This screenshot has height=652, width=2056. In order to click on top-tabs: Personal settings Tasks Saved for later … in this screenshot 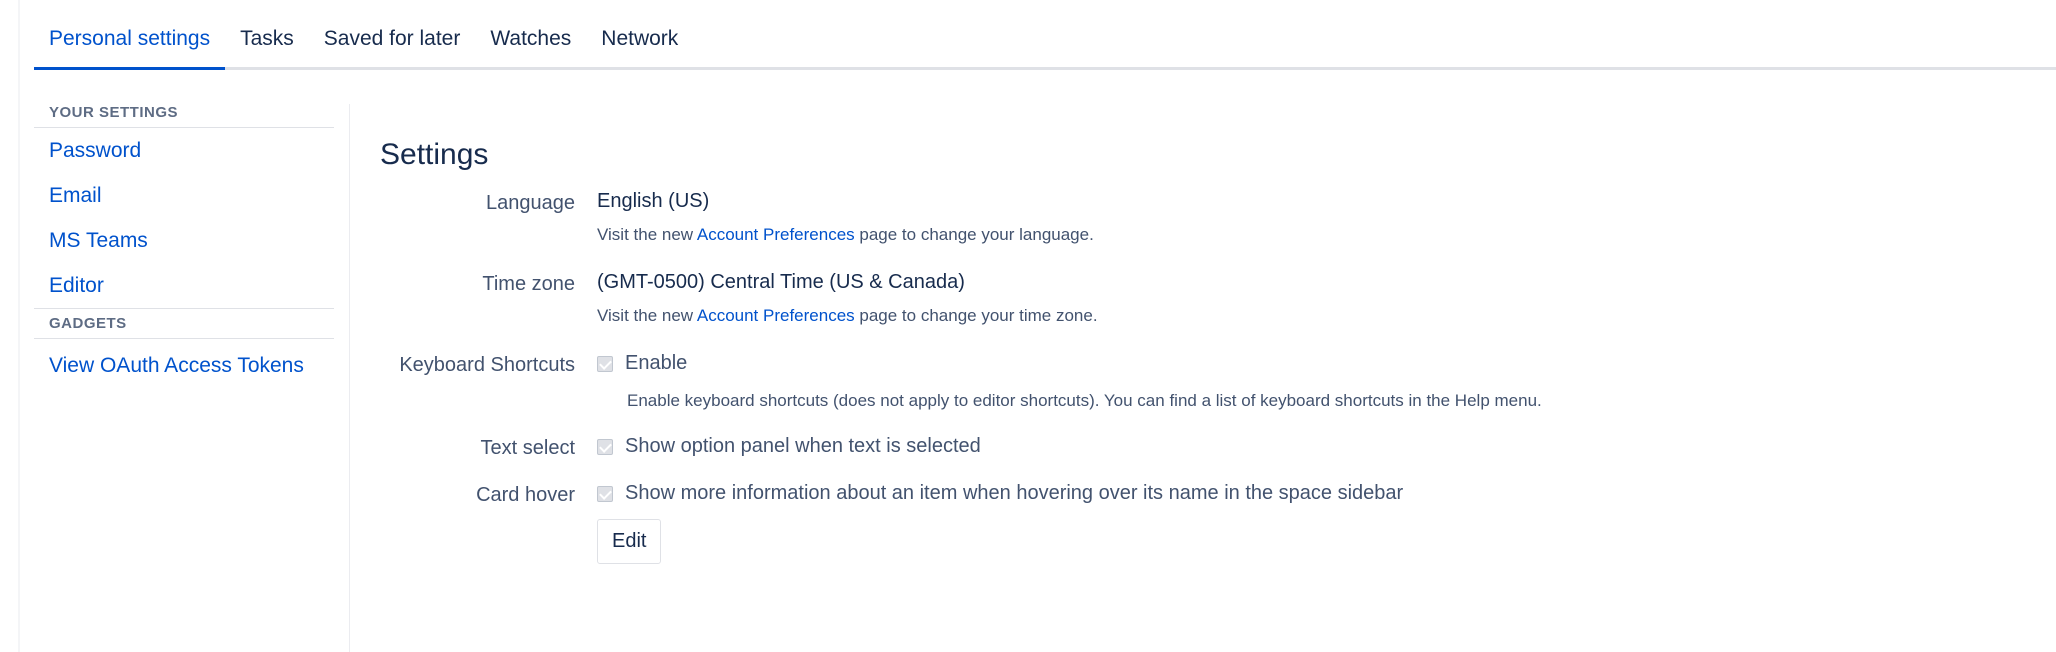, I will do `click(1045, 35)`.